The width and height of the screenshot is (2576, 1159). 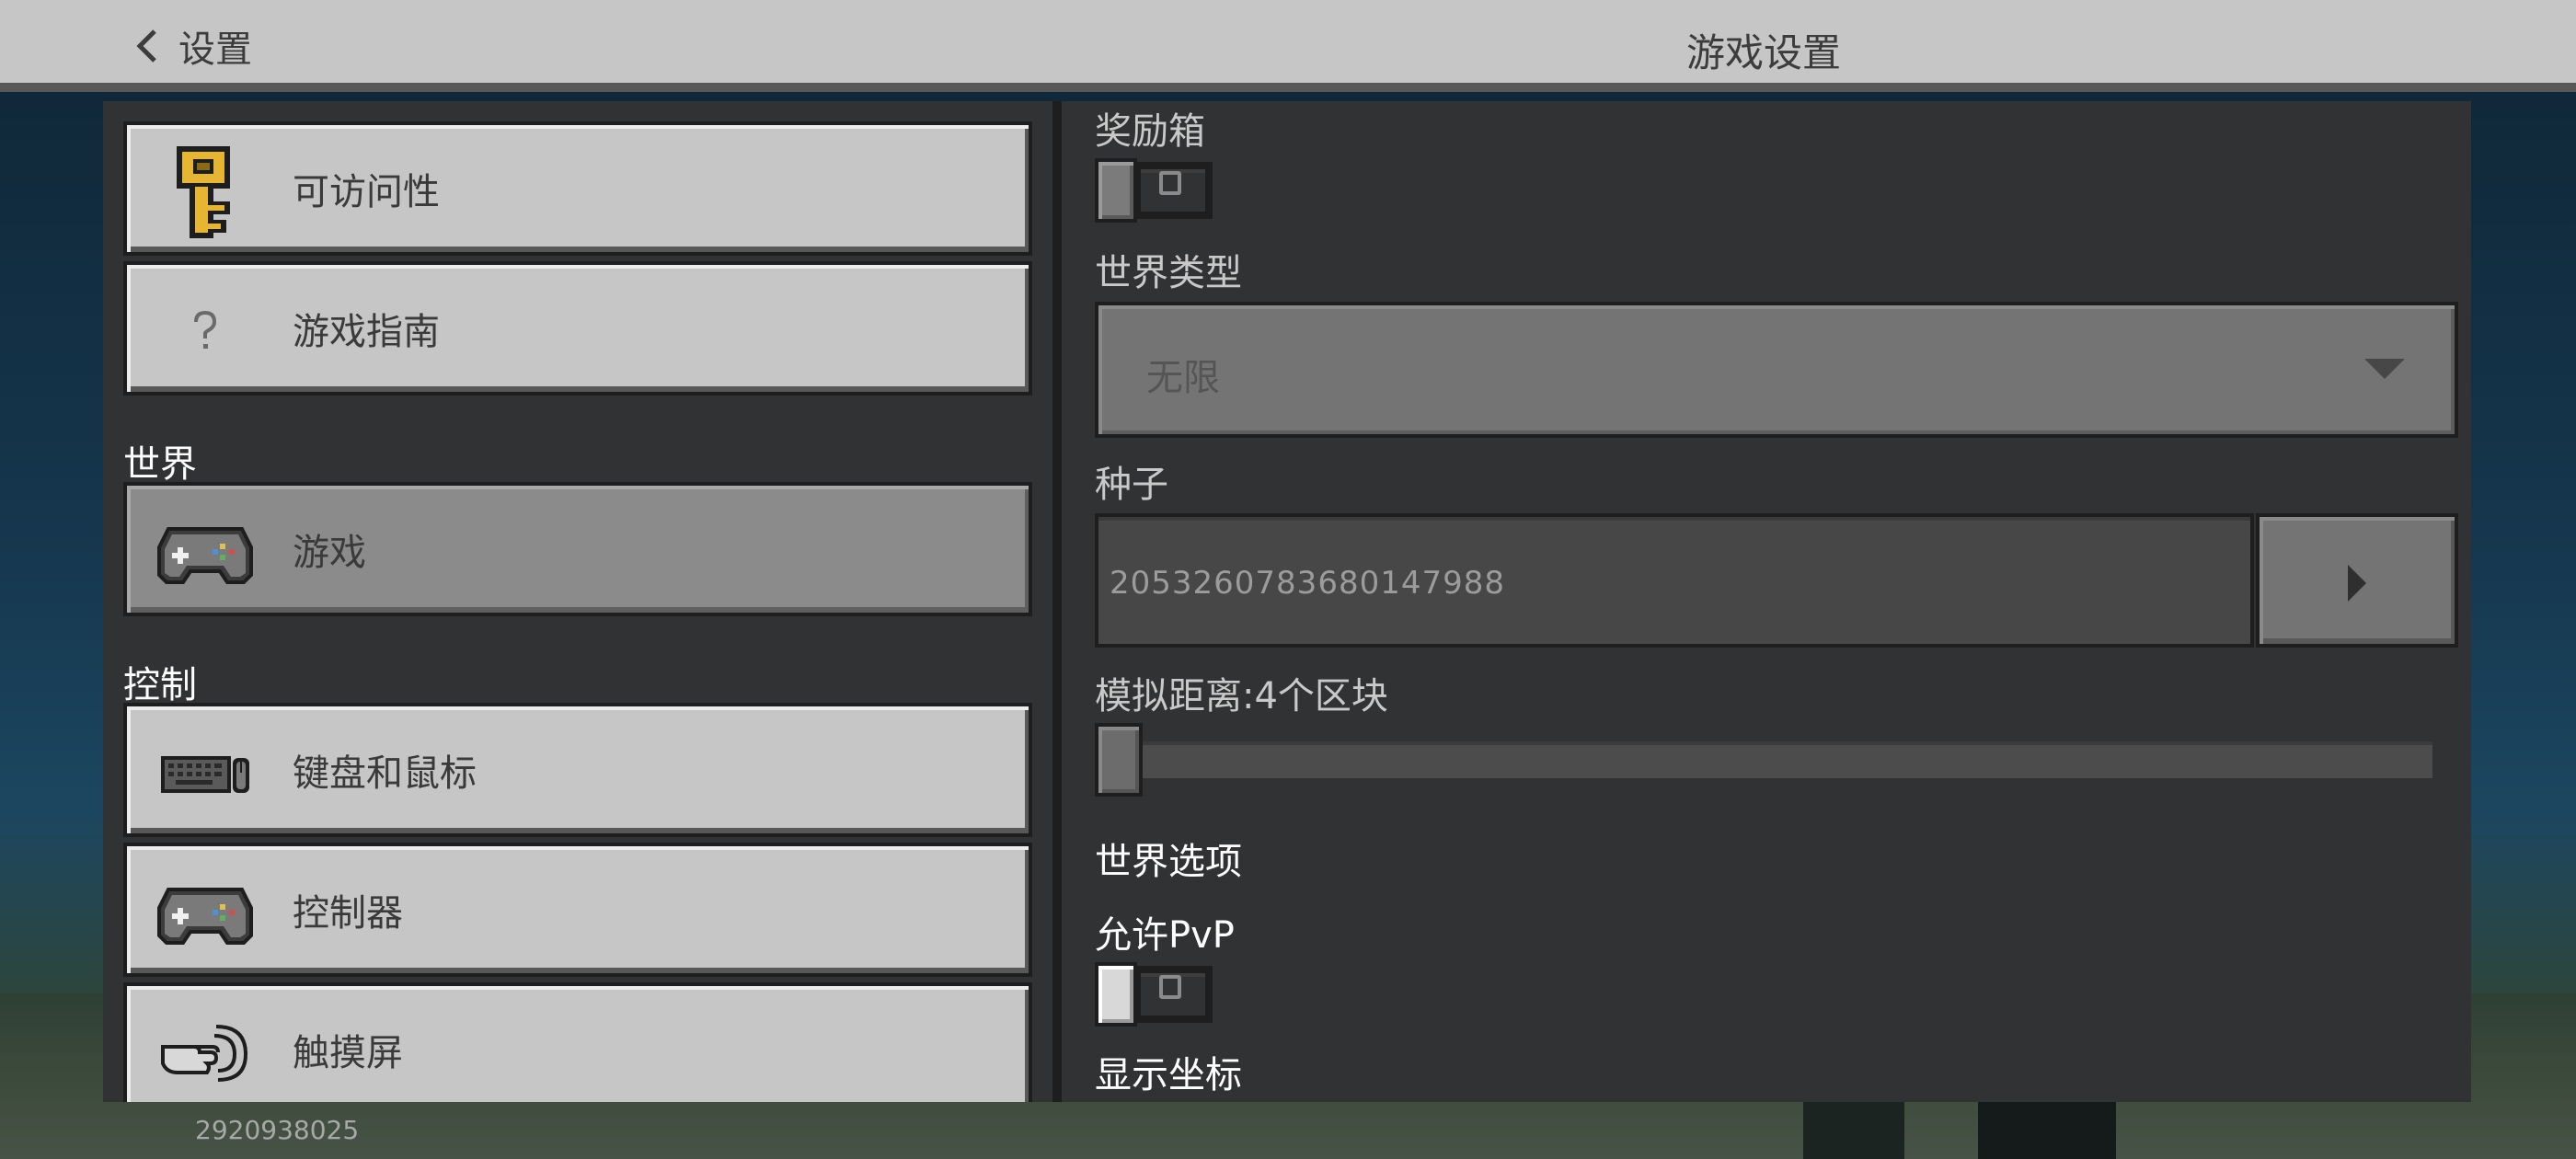 I want to click on world-type-label: 世界类型, so click(x=1168, y=273).